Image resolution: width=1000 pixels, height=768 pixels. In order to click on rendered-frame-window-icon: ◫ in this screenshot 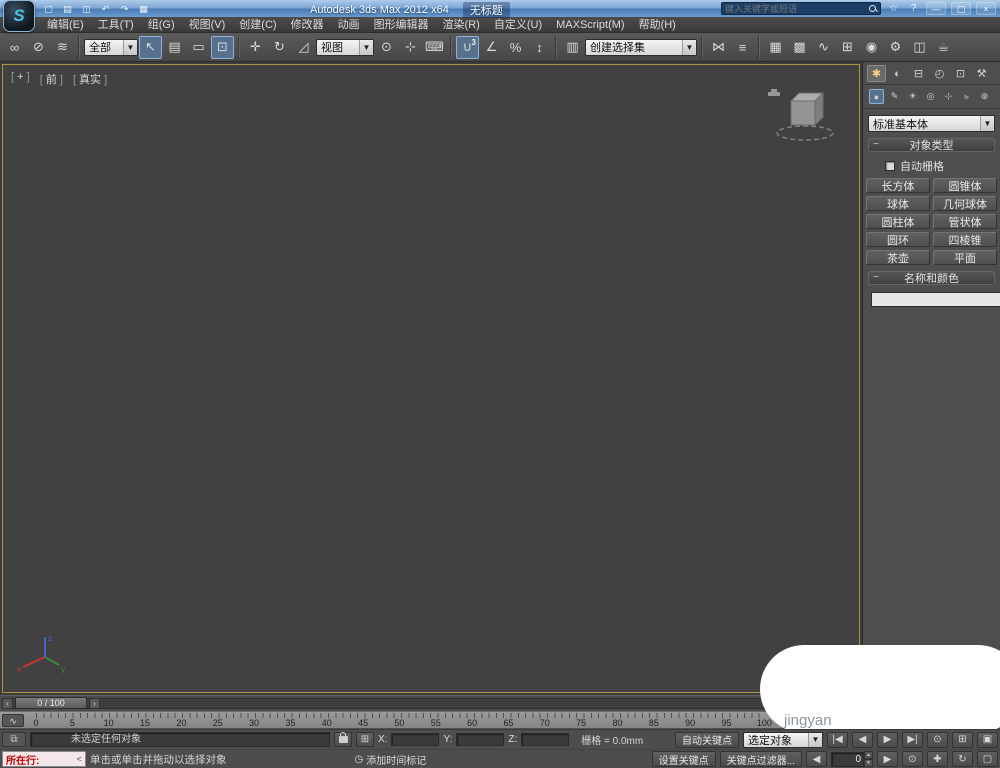, I will do `click(919, 47)`.